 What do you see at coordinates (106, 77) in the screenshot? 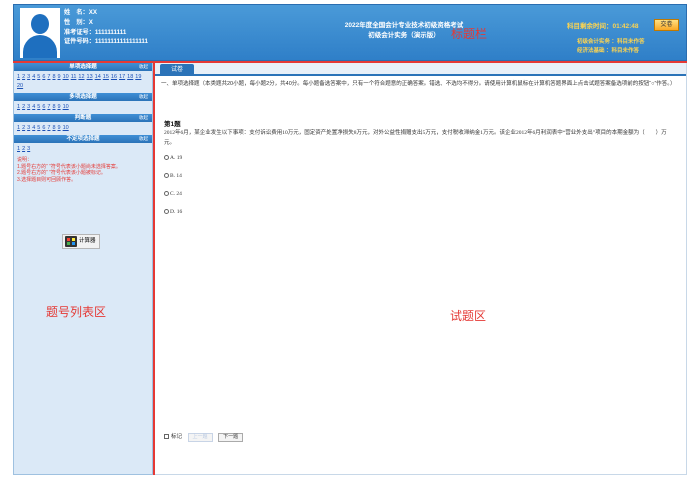
I see `question-number-link: 15` at bounding box center [106, 77].